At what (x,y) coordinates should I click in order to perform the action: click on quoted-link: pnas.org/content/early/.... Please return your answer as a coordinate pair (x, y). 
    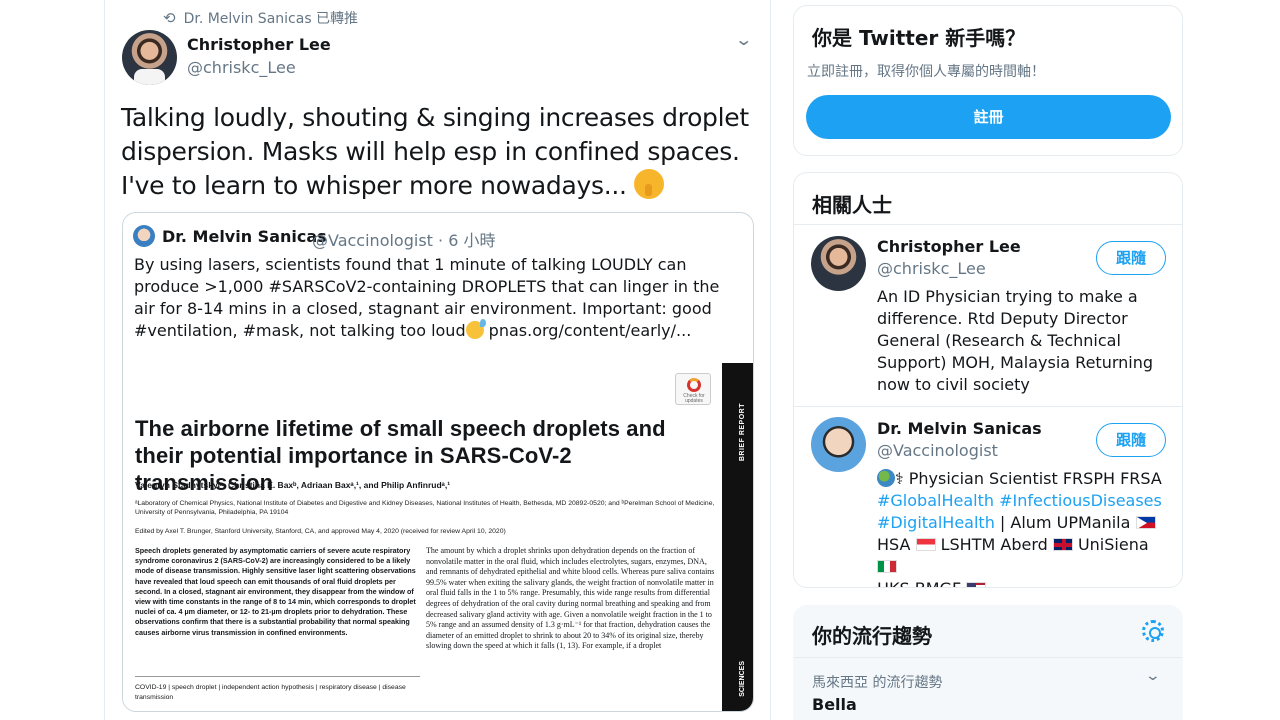
    Looking at the image, I should click on (587, 330).